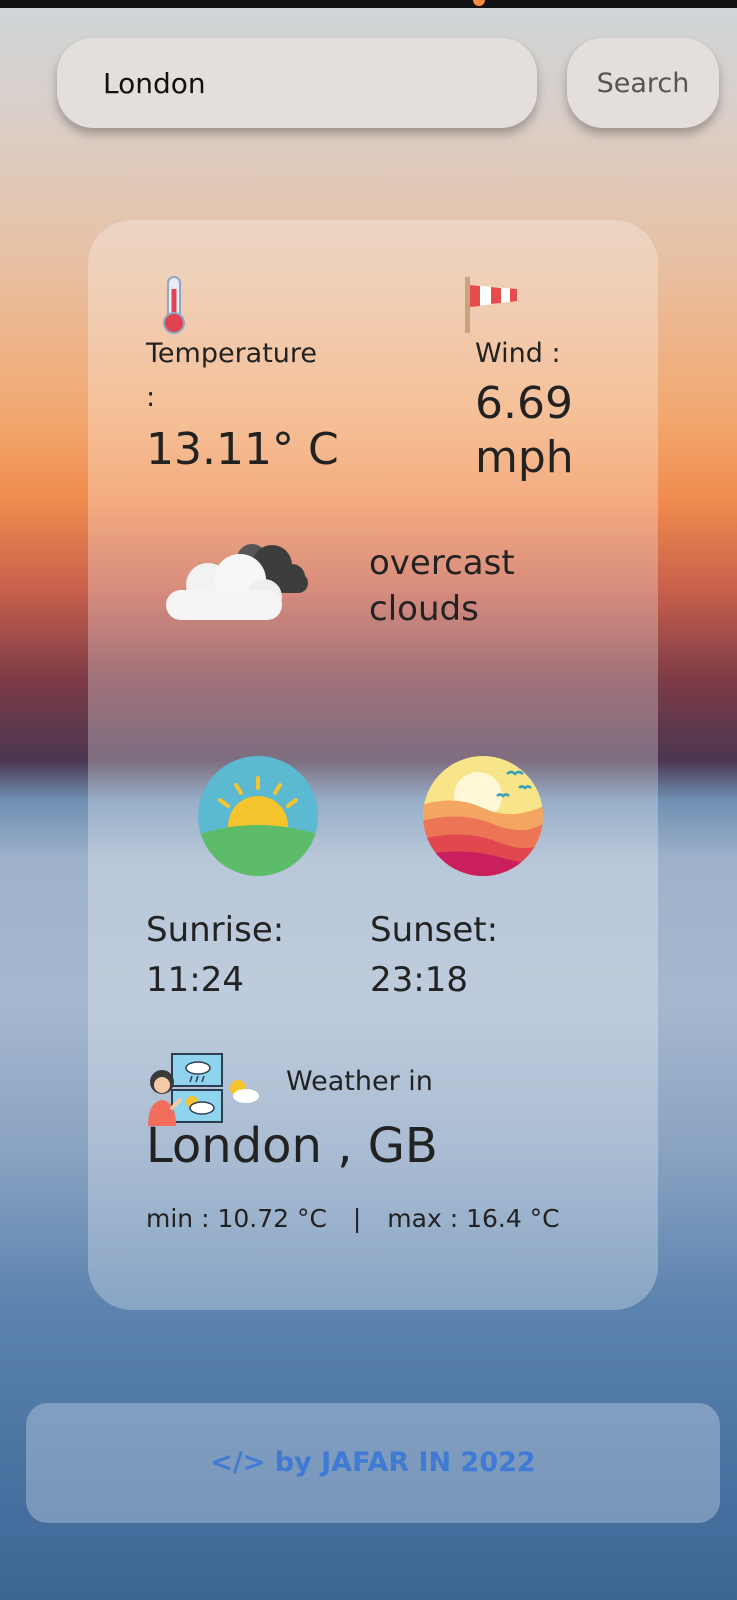 The height and width of the screenshot is (1600, 737). I want to click on sunset-time: 23:18, so click(419, 980).